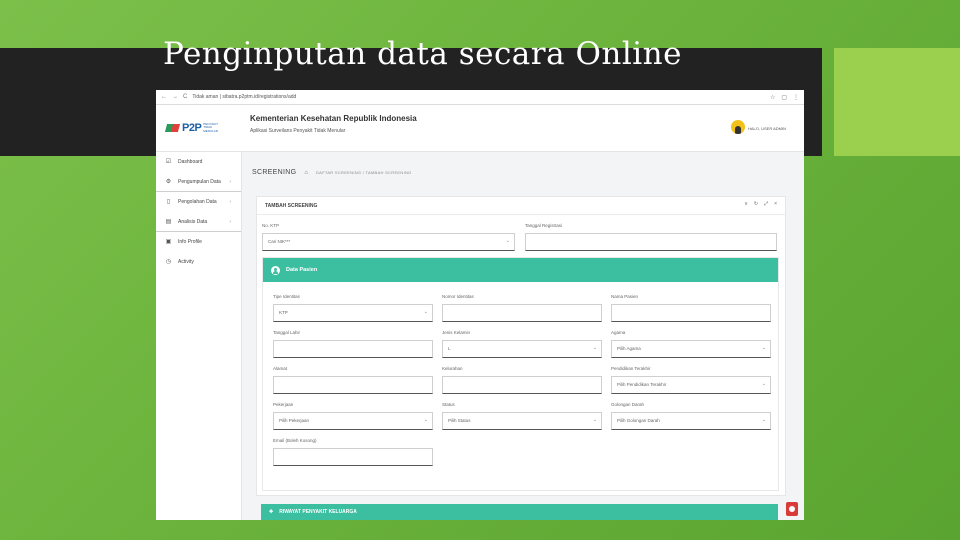 This screenshot has width=960, height=540. What do you see at coordinates (691, 349) in the screenshot?
I see `agama-select: Pilih Agama ⌄` at bounding box center [691, 349].